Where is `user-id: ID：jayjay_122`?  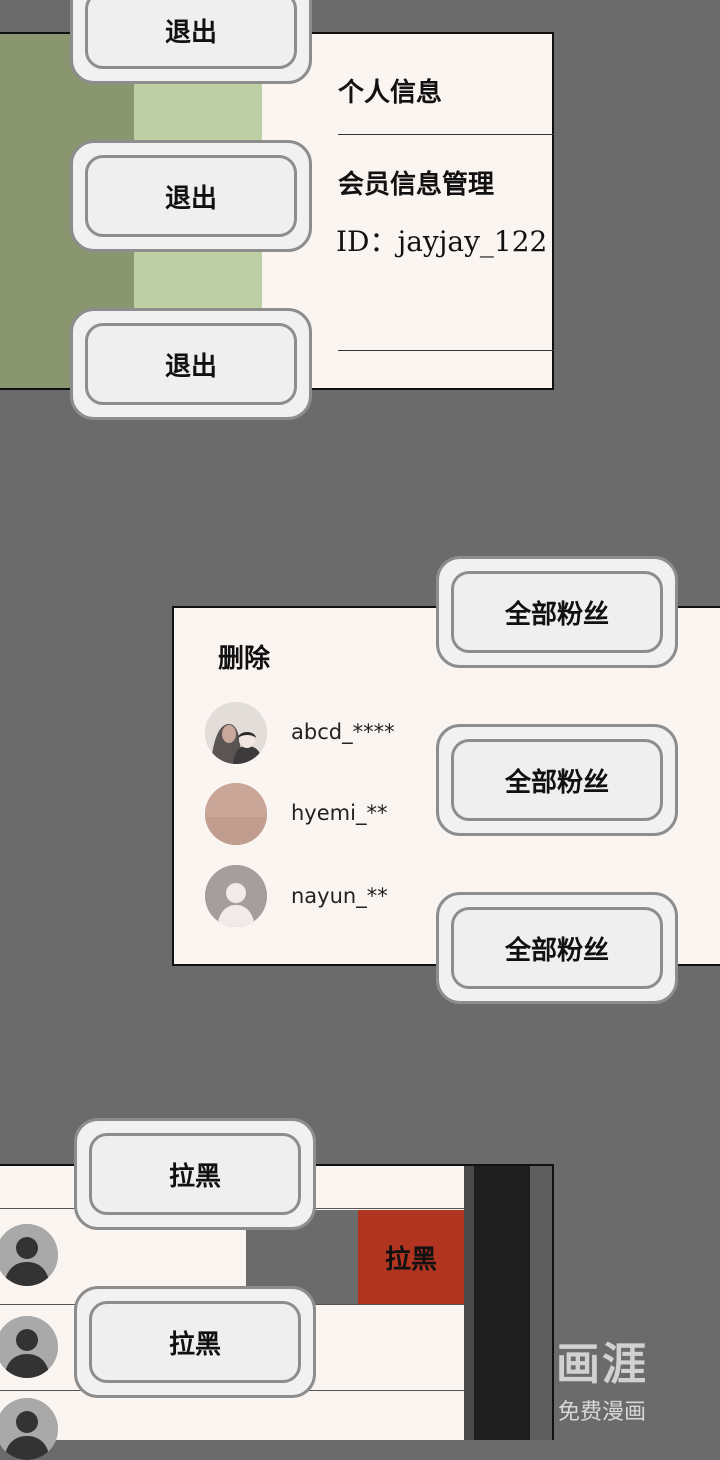 user-id: ID：jayjay_122 is located at coordinates (442, 241).